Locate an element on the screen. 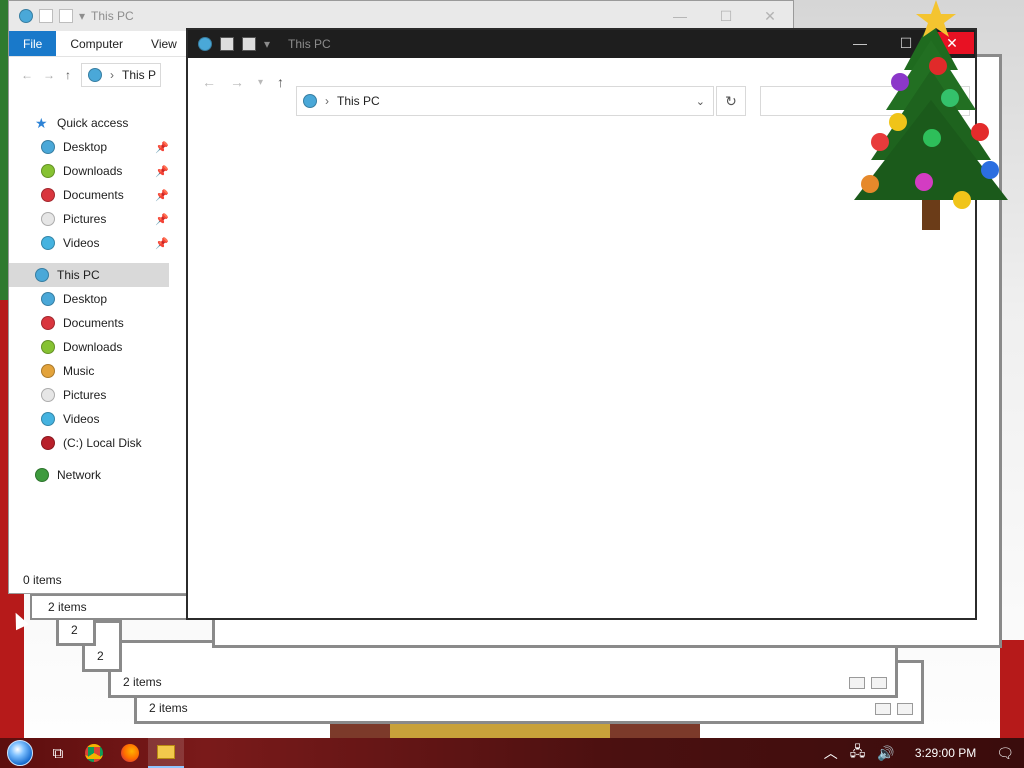 The width and height of the screenshot is (1024, 768). recent-locations-icon: ▾ is located at coordinates (260, 82).